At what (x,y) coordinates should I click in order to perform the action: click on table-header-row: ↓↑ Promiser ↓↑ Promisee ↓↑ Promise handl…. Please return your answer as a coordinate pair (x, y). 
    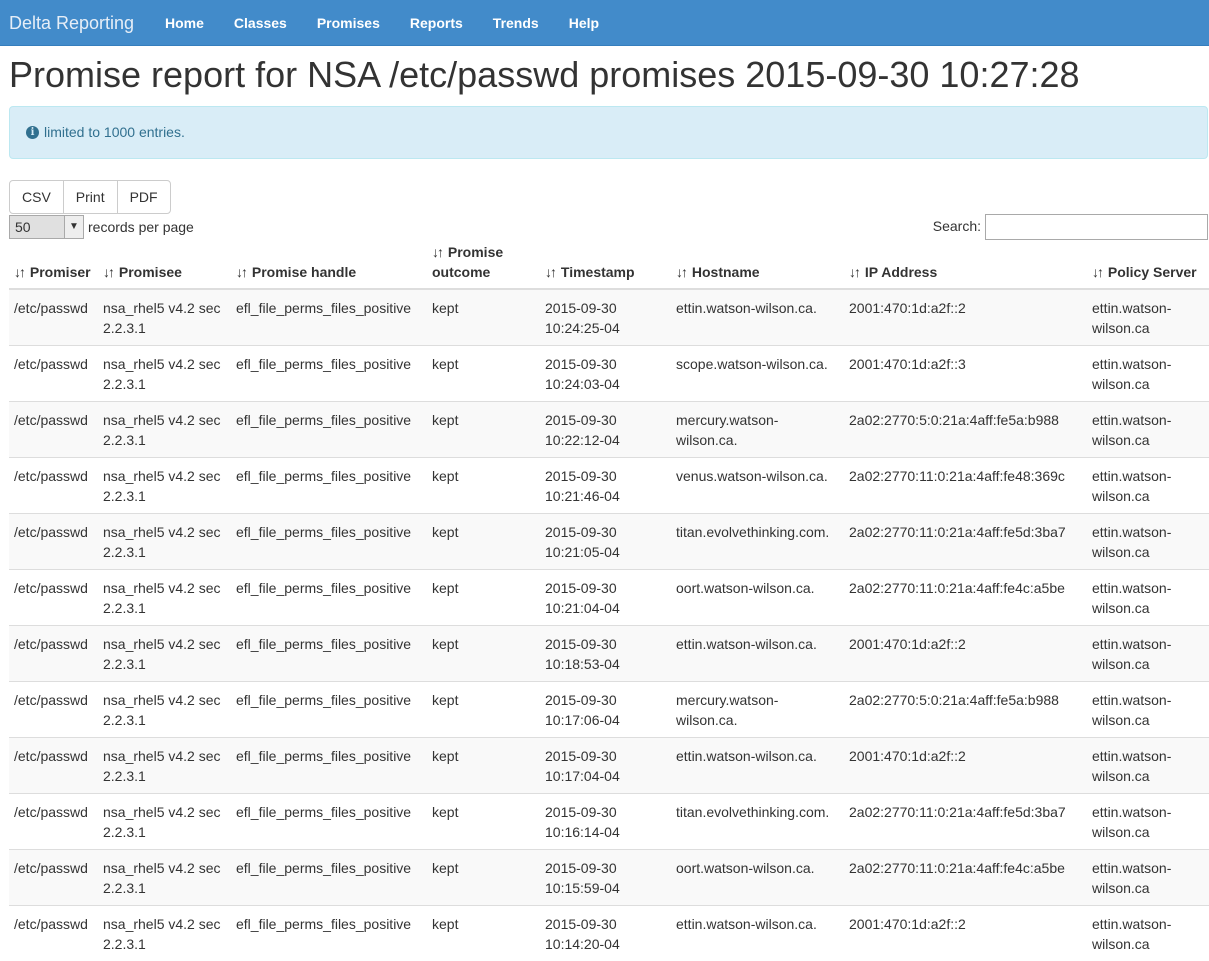
    Looking at the image, I should click on (609, 265).